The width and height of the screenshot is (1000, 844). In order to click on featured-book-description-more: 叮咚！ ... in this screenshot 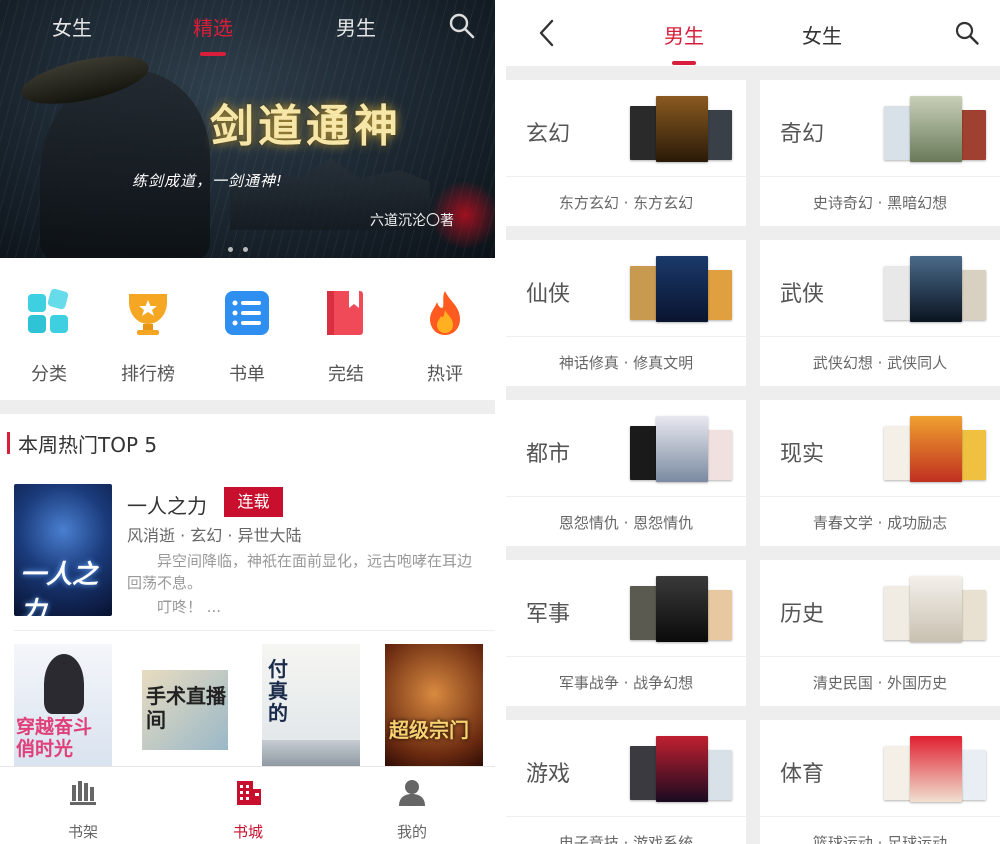, I will do `click(189, 607)`.